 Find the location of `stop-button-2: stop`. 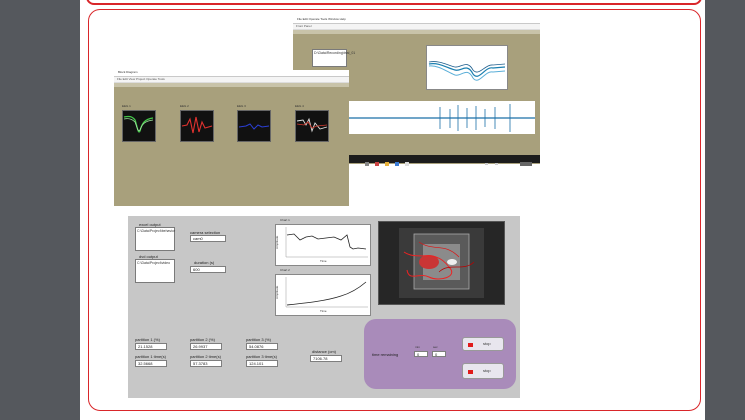

stop-button-2: stop is located at coordinates (483, 371).